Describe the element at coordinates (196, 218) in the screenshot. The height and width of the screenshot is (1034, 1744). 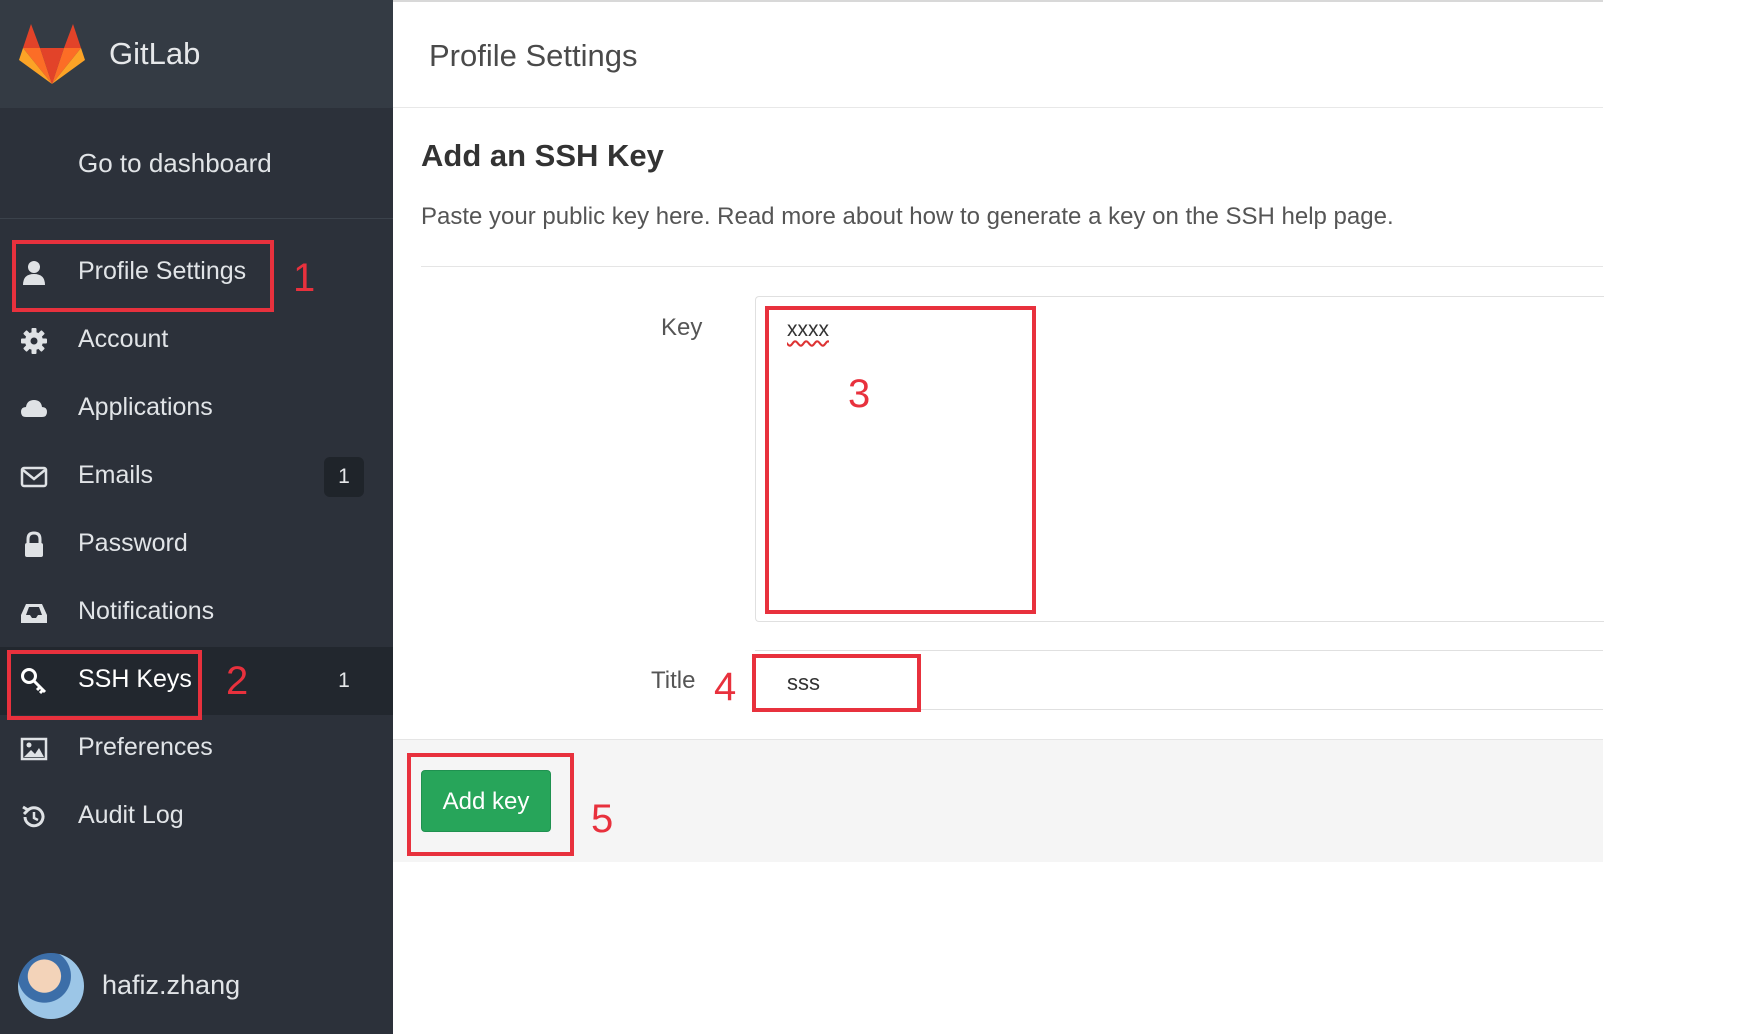
I see `sidebar-divider` at that location.